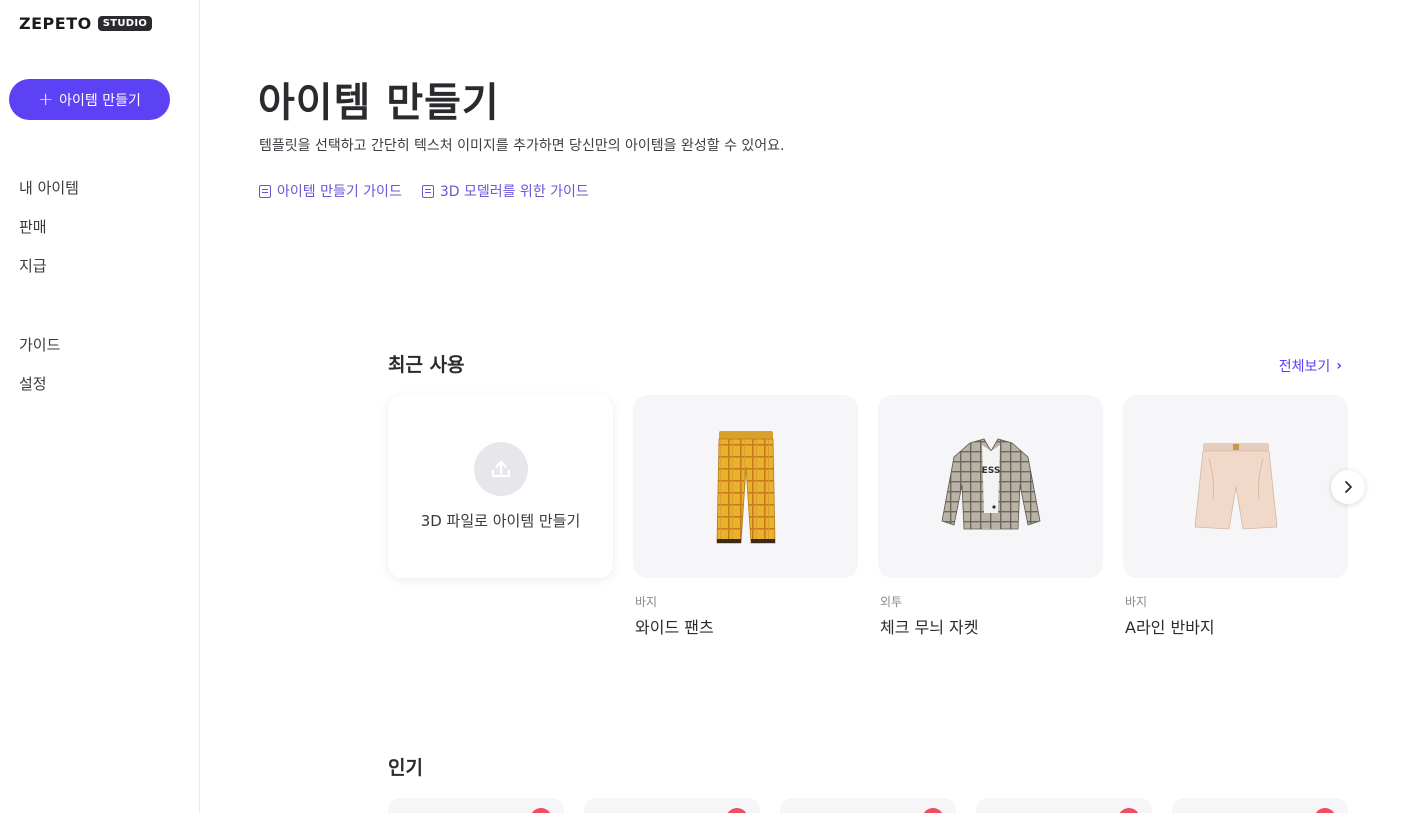 The image size is (1402, 813). Describe the element at coordinates (49, 305) in the screenshot. I see `sidebar-divider-space` at that location.